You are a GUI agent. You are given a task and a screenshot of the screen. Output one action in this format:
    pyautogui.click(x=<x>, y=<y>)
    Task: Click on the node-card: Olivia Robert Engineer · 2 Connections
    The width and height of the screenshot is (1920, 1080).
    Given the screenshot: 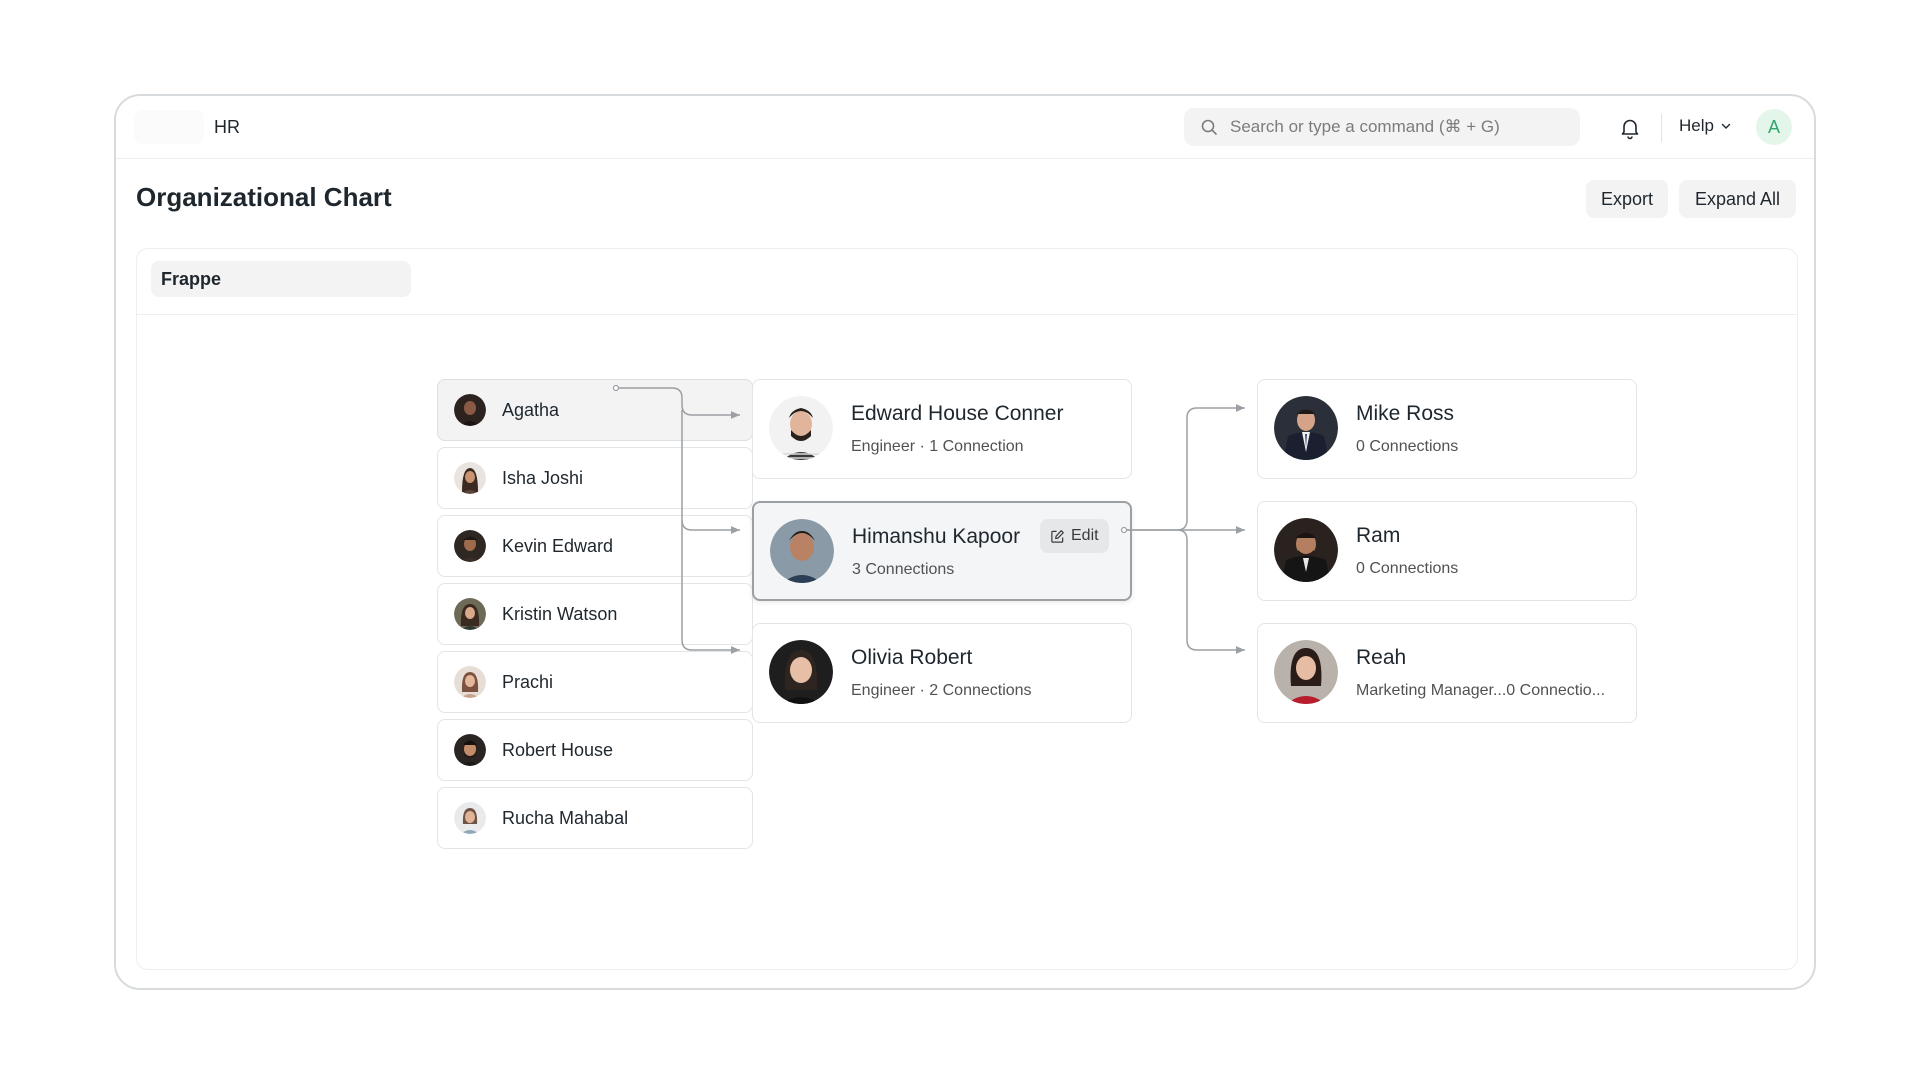 What is the action you would take?
    pyautogui.click(x=942, y=673)
    